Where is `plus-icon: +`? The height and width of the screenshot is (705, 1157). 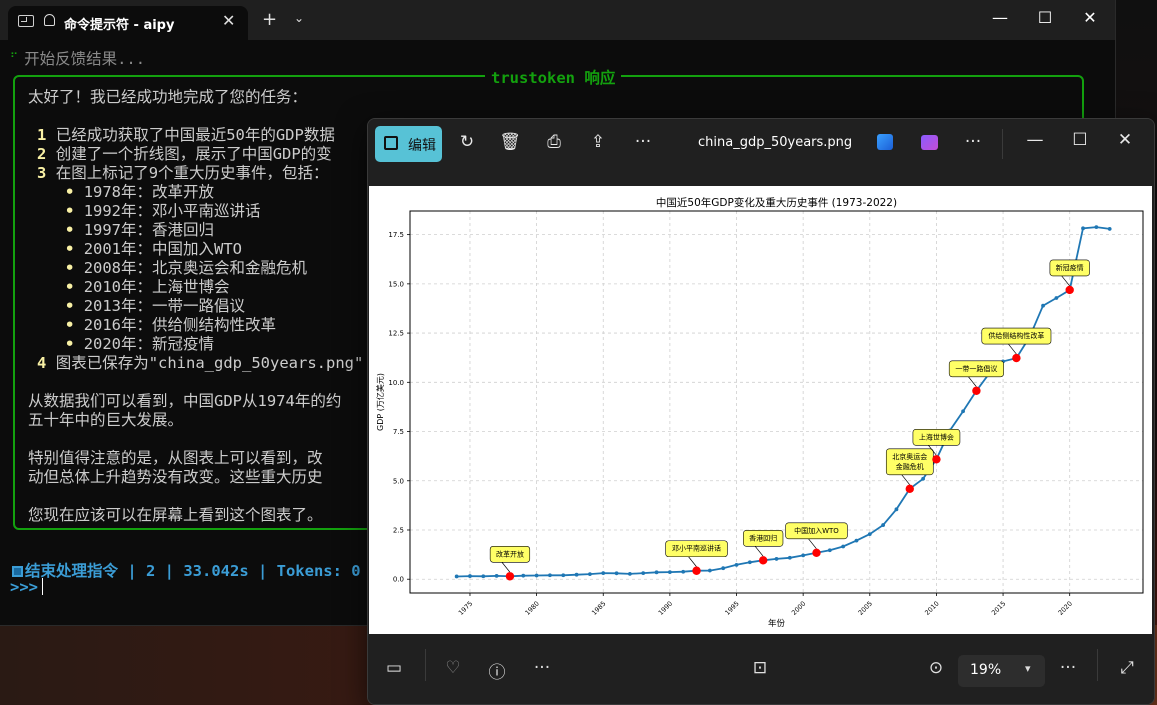
plus-icon: + is located at coordinates (269, 19).